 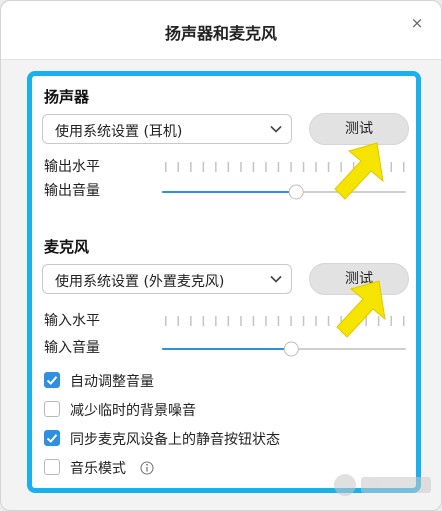 I want to click on output-level-label: 输出水平, so click(x=72, y=167).